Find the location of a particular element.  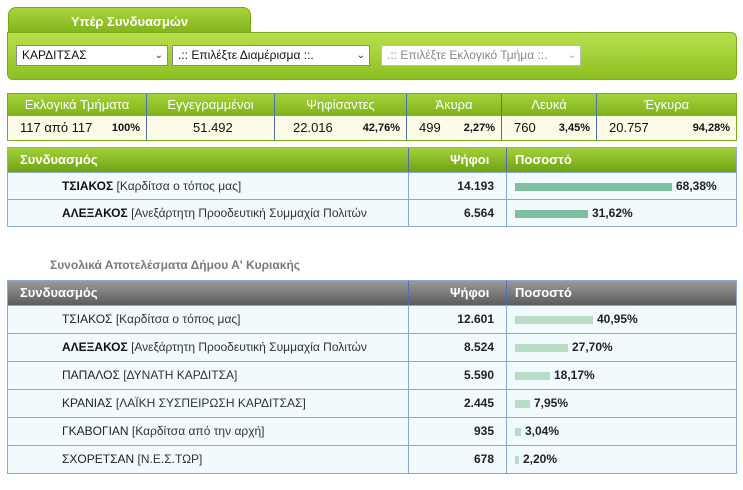

party-description: [ΔΥΝΑΤΗ ΚΑΡΔΙΤΣΑ] is located at coordinates (180, 375).